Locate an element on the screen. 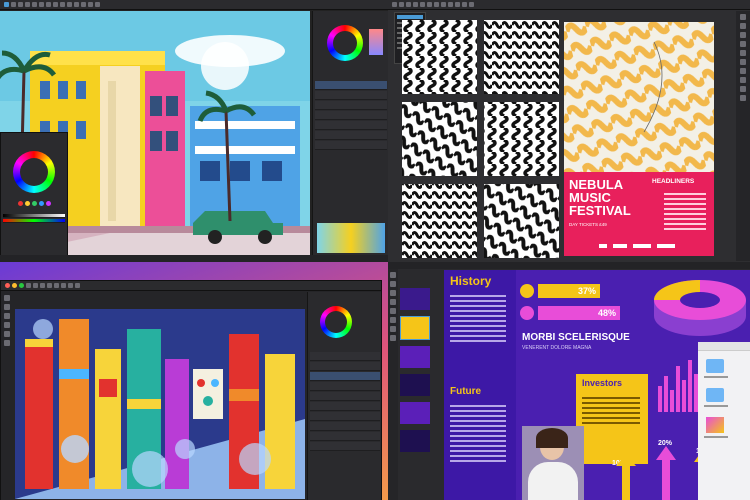  designer-status-bar is located at coordinates (194, 258).